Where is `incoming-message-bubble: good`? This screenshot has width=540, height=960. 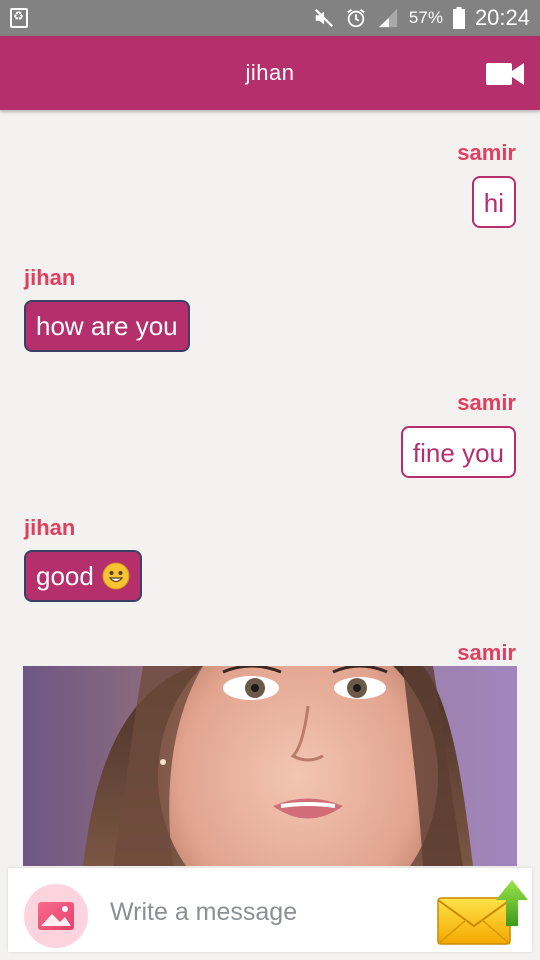 incoming-message-bubble: good is located at coordinates (83, 576).